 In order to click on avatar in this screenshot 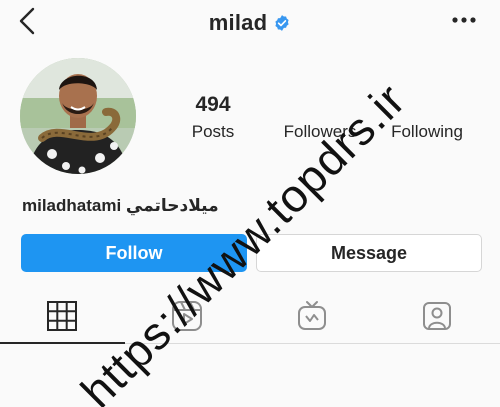, I will do `click(78, 116)`.